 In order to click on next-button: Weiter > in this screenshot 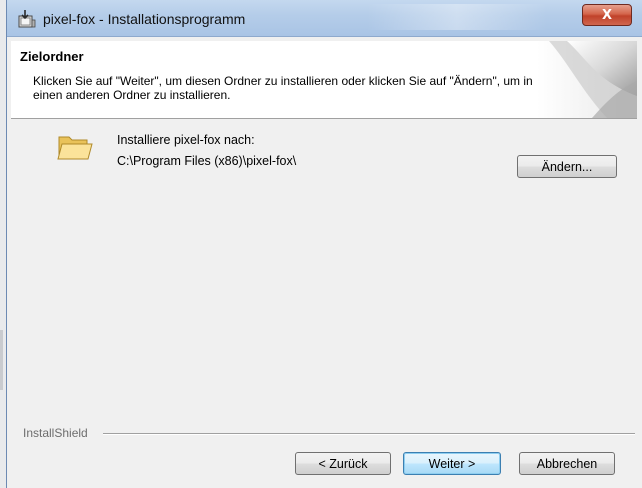, I will do `click(452, 463)`.